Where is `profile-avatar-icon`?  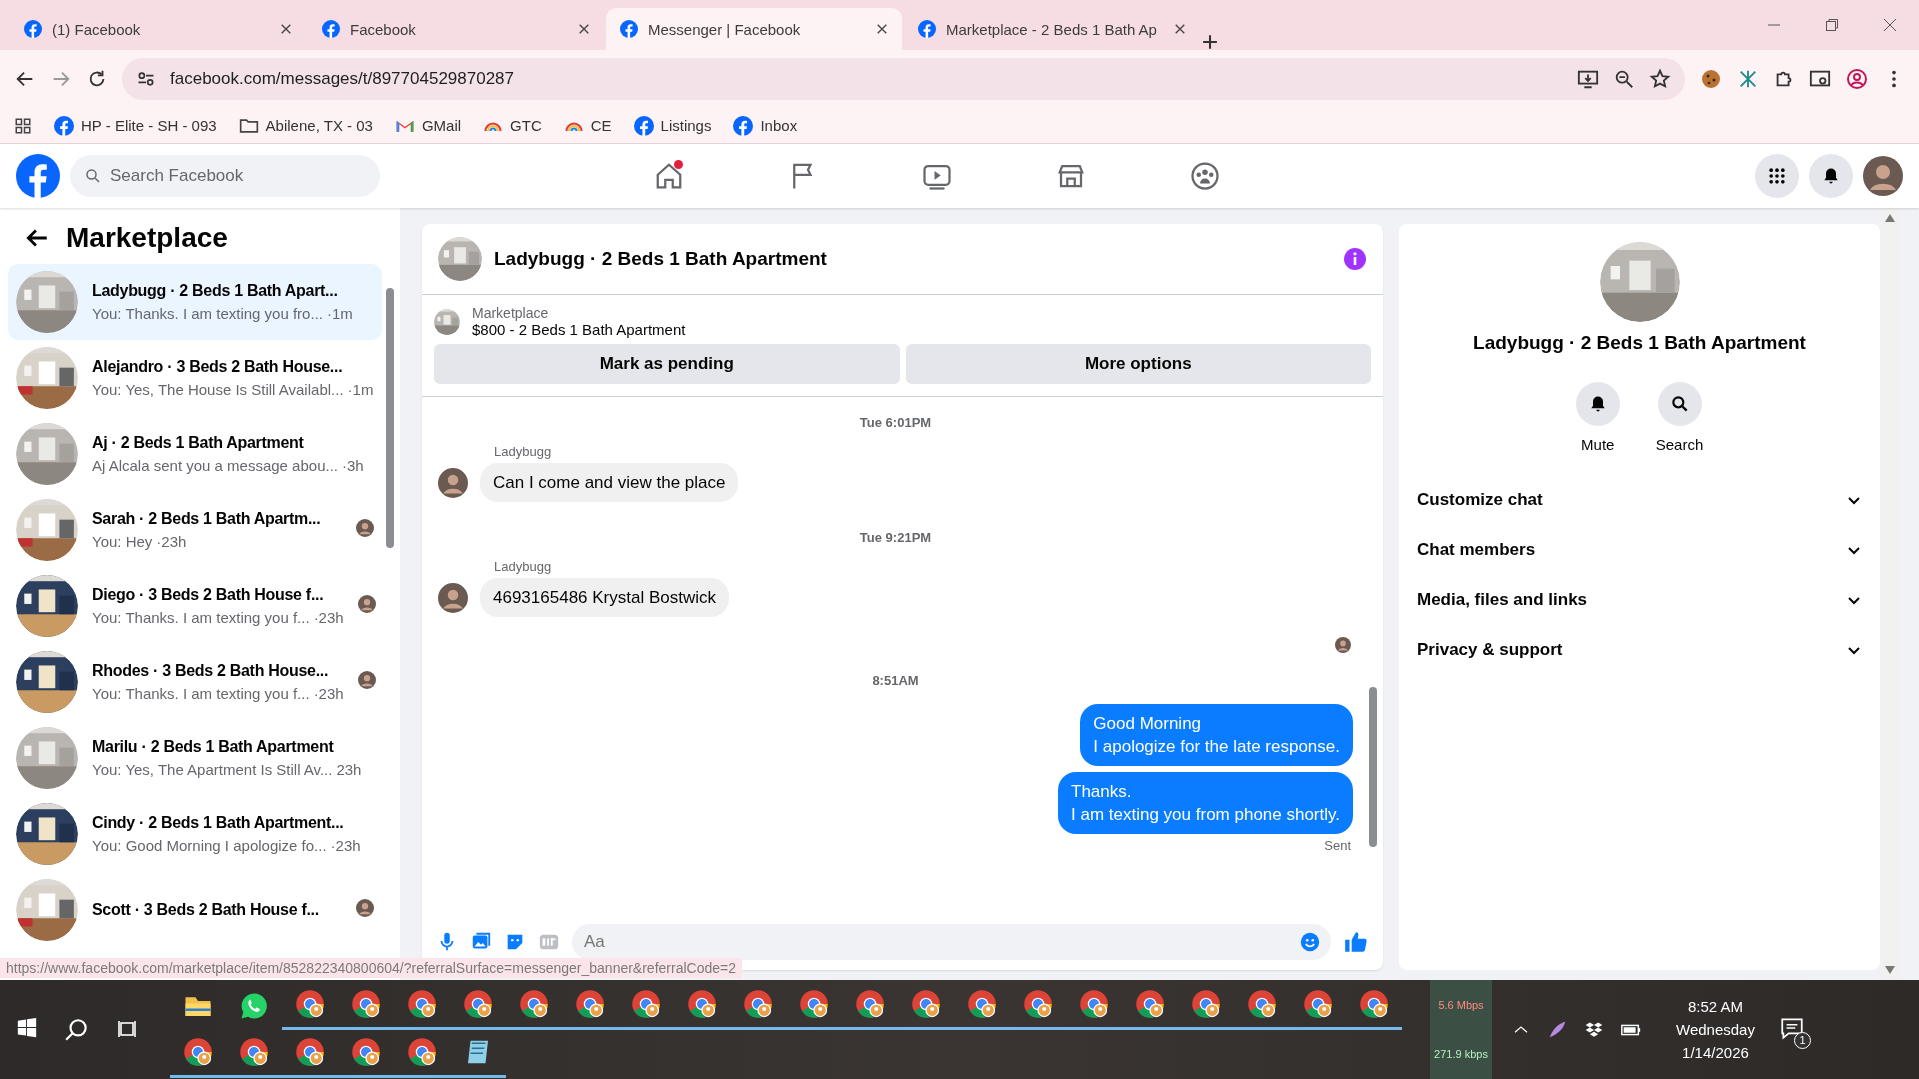
profile-avatar-icon is located at coordinates (1883, 176).